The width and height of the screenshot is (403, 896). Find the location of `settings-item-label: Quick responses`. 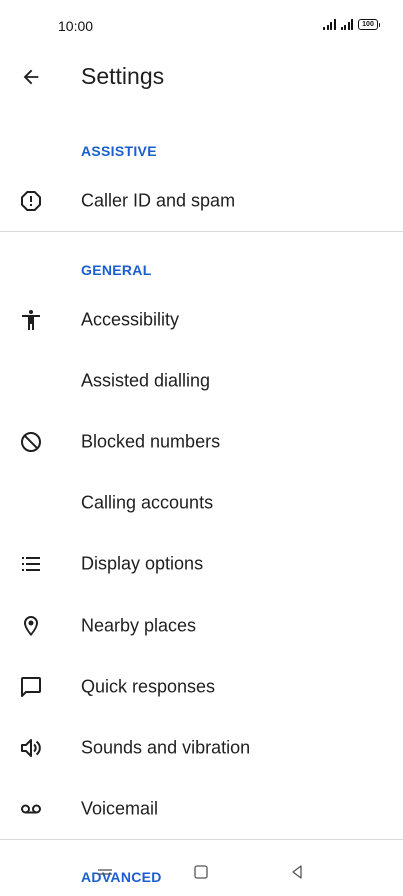

settings-item-label: Quick responses is located at coordinates (148, 686).